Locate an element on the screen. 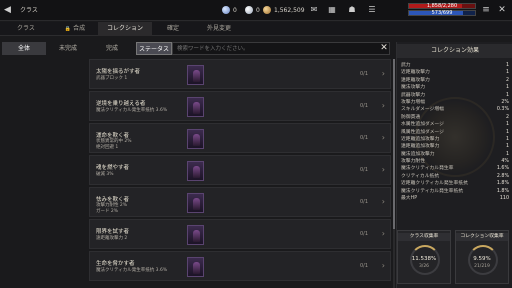 The image size is (512, 288). currency-gold: 1,562,509 is located at coordinates (284, 10).